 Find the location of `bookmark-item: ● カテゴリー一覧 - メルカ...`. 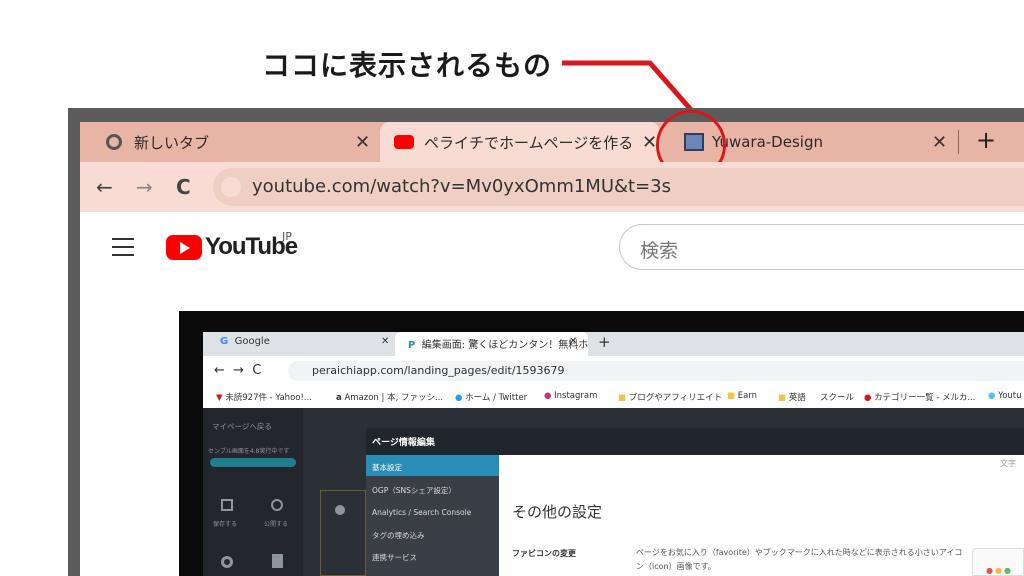

bookmark-item: ● カテゴリー一覧 - メルカ... is located at coordinates (920, 398).